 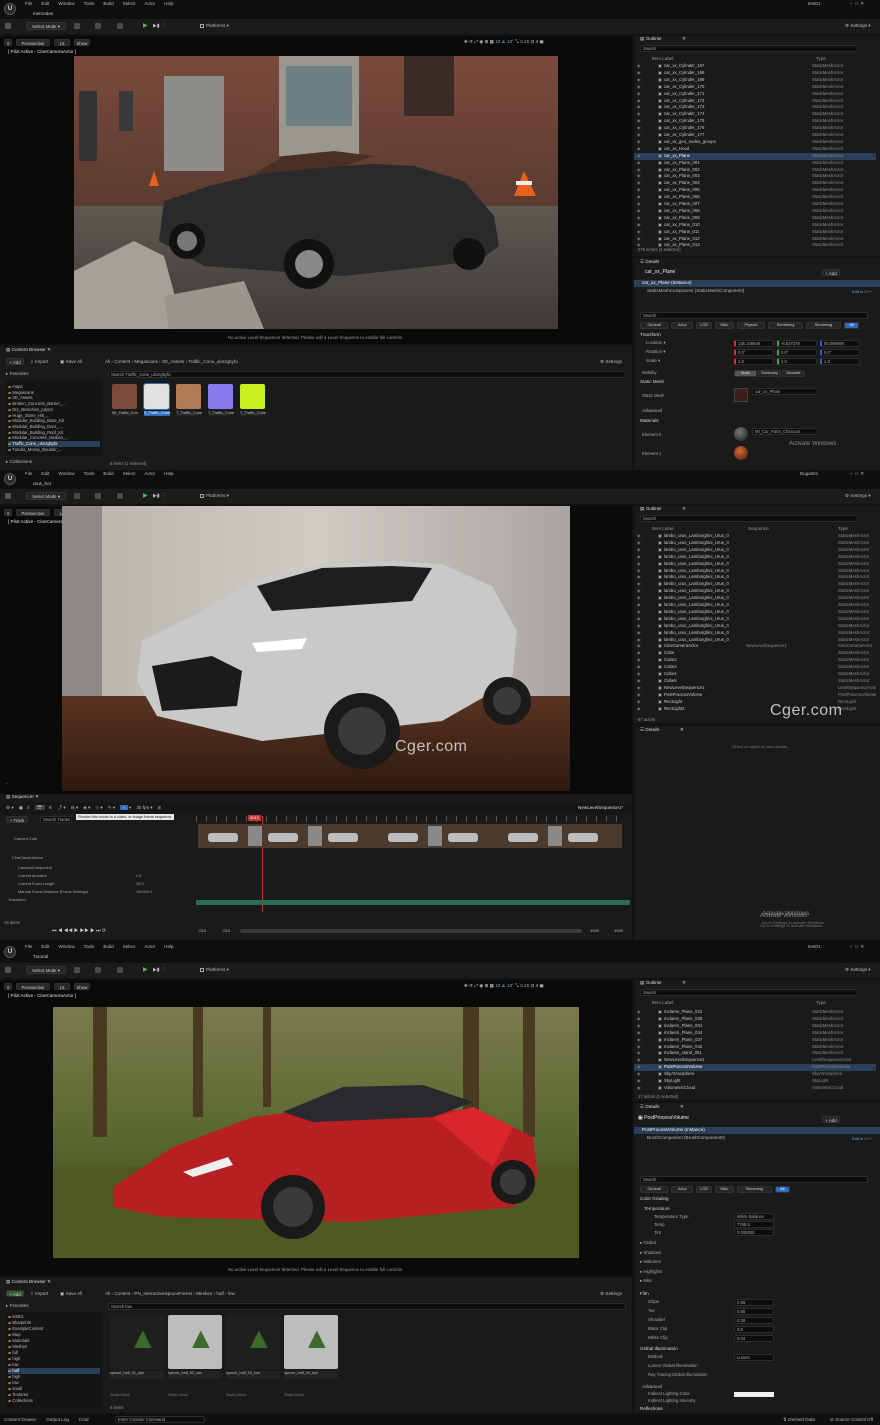 I want to click on level-tab: urus_bot, so click(x=42, y=484).